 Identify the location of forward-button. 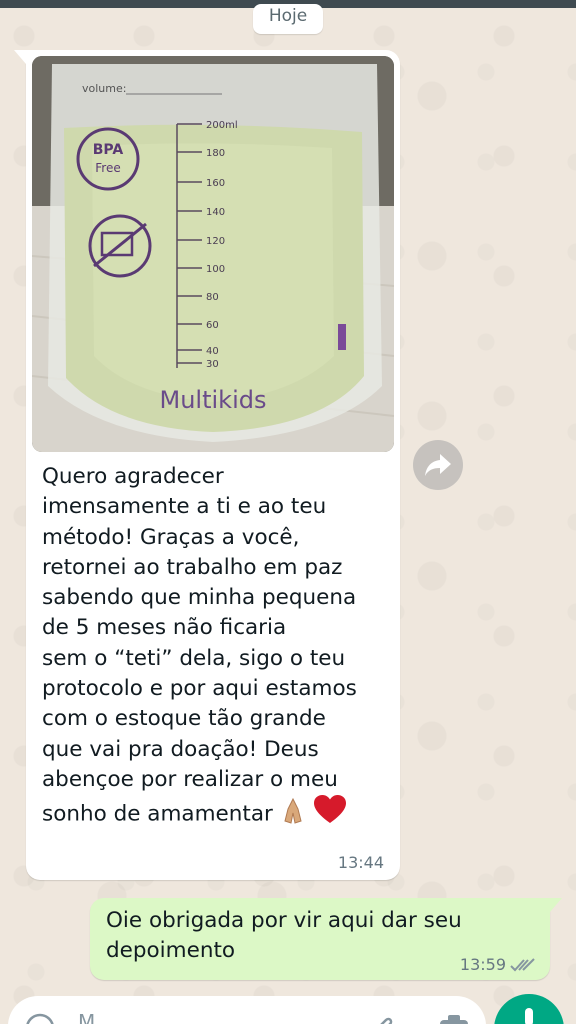
(438, 465).